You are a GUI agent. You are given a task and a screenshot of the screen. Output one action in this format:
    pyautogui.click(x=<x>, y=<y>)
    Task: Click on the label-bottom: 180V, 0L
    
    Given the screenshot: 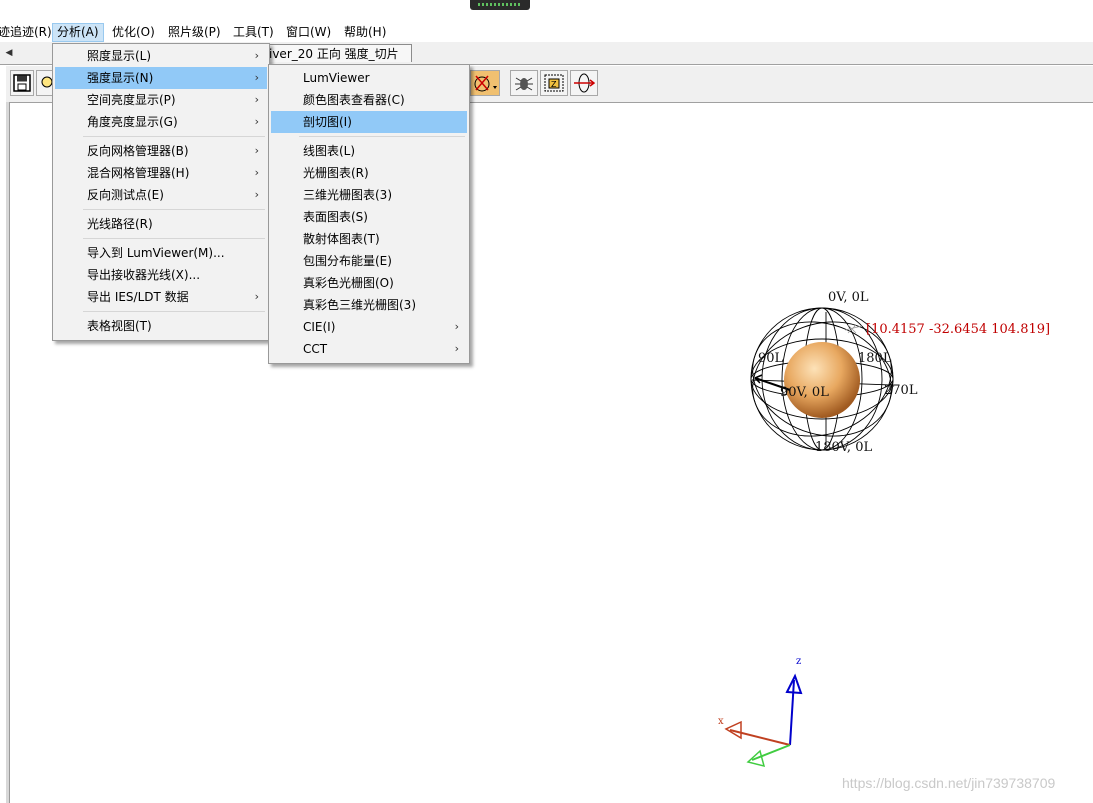 What is the action you would take?
    pyautogui.click(x=844, y=447)
    